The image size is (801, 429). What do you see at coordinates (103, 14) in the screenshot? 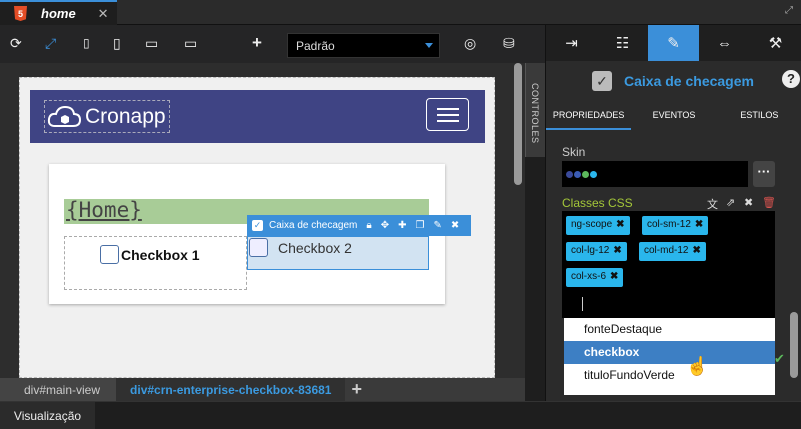
I see `close-icon: ✕` at bounding box center [103, 14].